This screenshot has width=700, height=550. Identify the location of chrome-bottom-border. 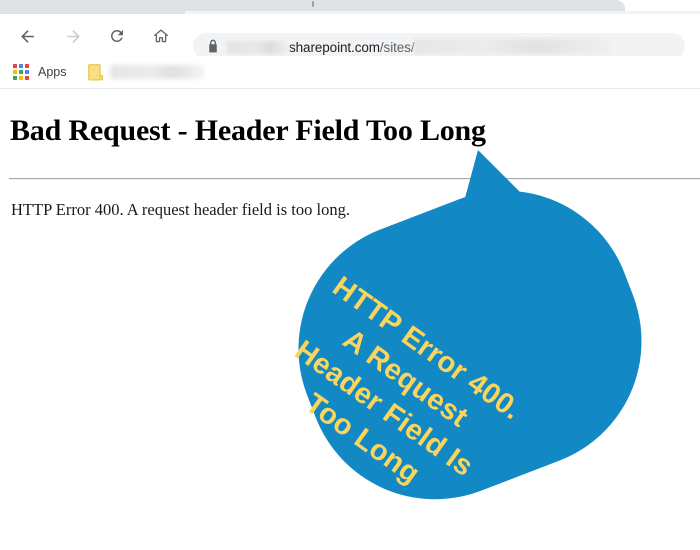
(350, 88).